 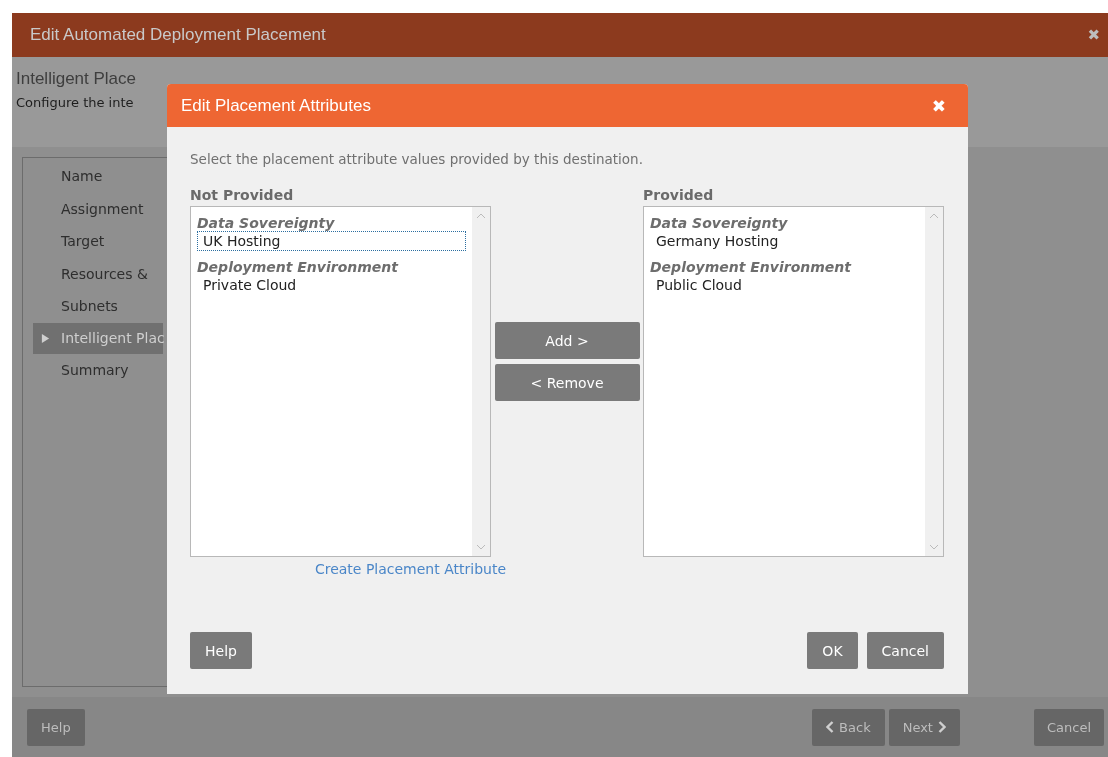 What do you see at coordinates (832, 650) in the screenshot?
I see `ok-button: OK` at bounding box center [832, 650].